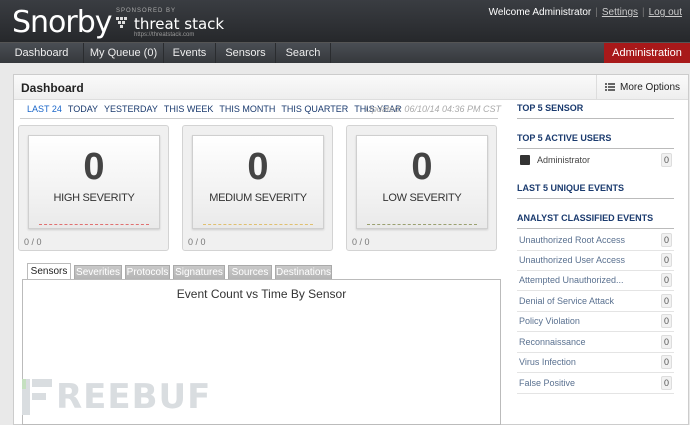  What do you see at coordinates (525, 160) in the screenshot?
I see `user-avatar-icon` at bounding box center [525, 160].